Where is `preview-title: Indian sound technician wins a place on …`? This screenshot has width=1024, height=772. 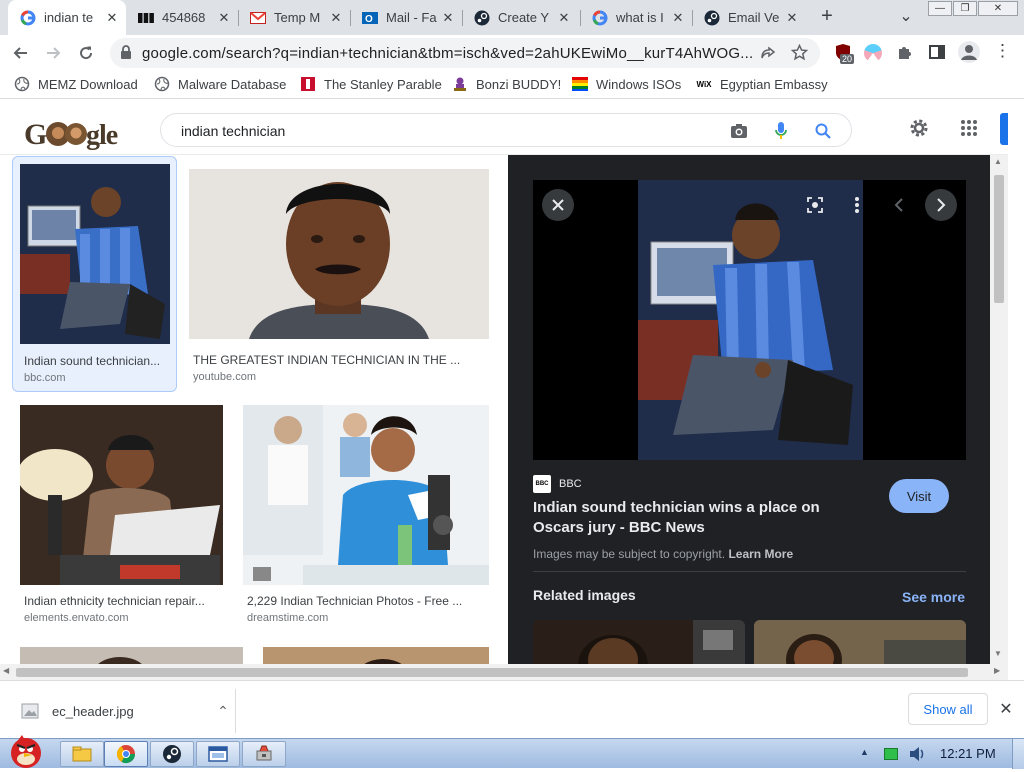 preview-title: Indian sound technician wins a place on … is located at coordinates (703, 518).